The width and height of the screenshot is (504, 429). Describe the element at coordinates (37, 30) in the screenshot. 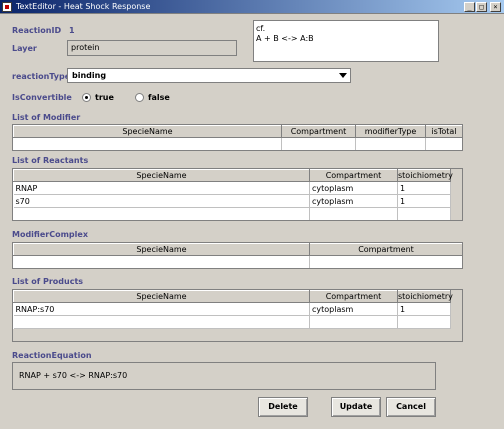

I see `reaction-id-label: ReactionID` at that location.